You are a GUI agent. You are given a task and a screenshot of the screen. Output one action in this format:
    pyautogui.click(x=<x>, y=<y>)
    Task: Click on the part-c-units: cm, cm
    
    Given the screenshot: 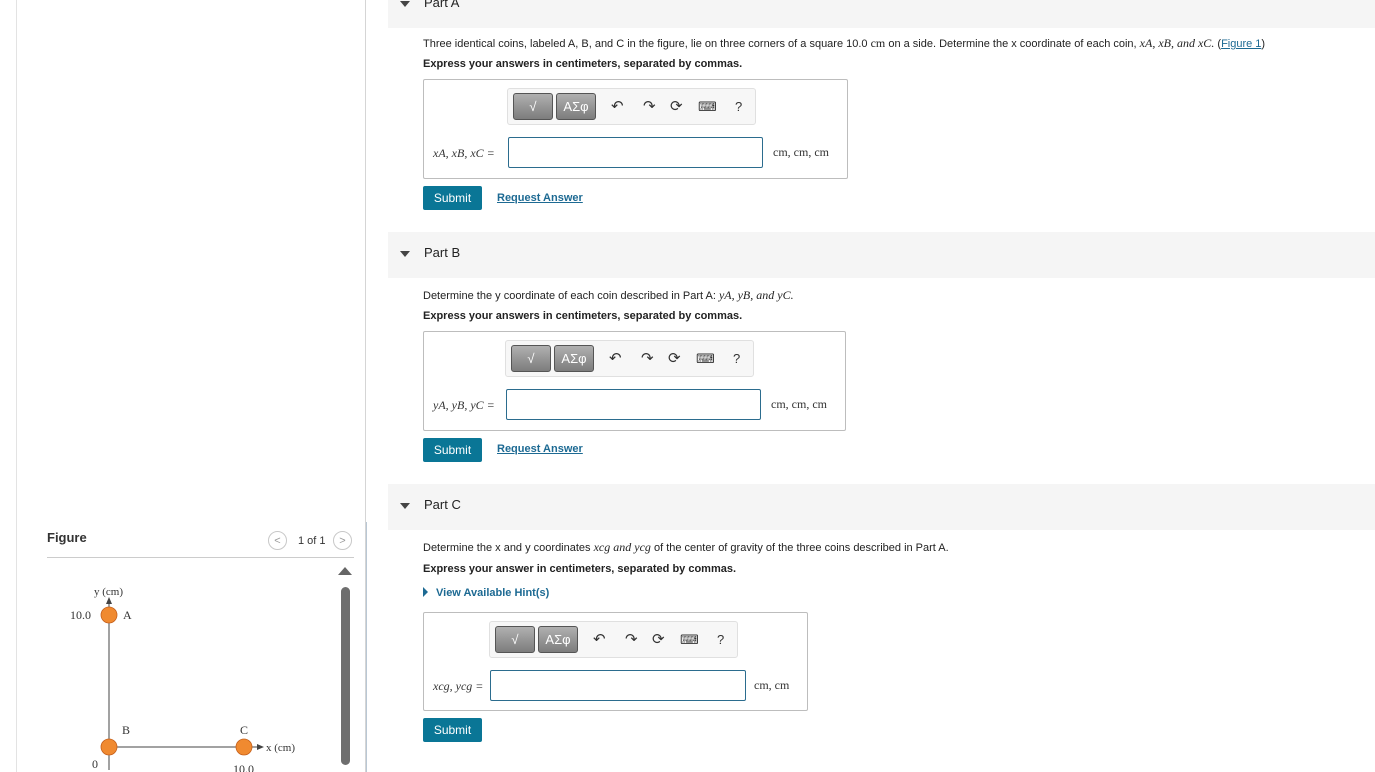 What is the action you would take?
    pyautogui.click(x=772, y=685)
    